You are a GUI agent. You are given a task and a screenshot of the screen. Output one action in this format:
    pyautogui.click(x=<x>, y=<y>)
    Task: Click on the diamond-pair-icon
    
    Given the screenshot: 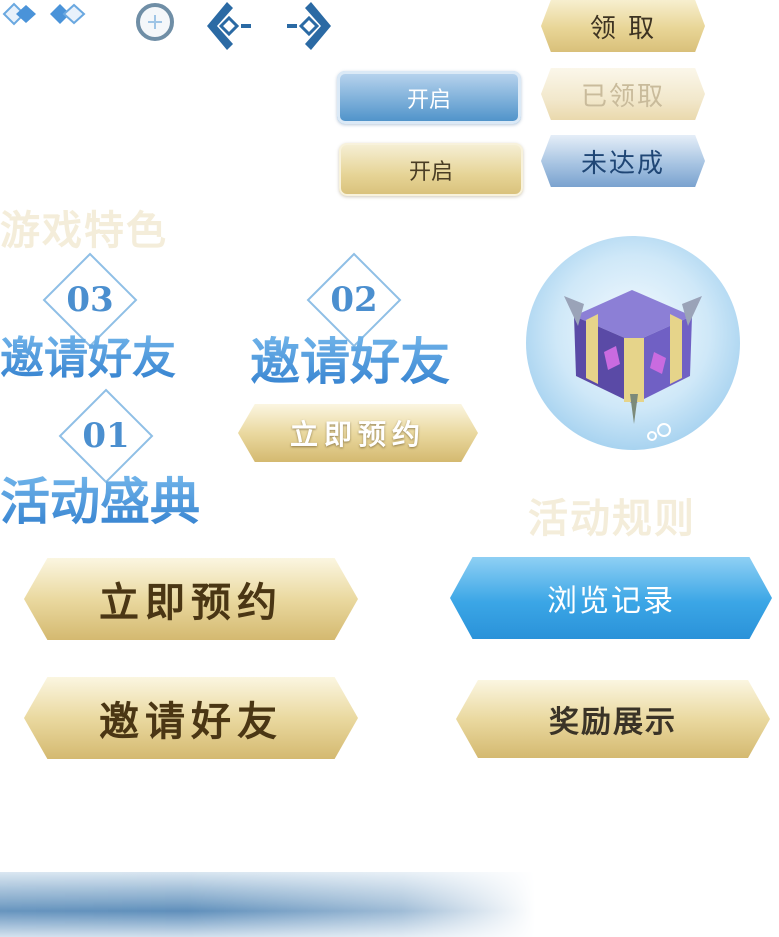 What is the action you would take?
    pyautogui.click(x=44, y=14)
    